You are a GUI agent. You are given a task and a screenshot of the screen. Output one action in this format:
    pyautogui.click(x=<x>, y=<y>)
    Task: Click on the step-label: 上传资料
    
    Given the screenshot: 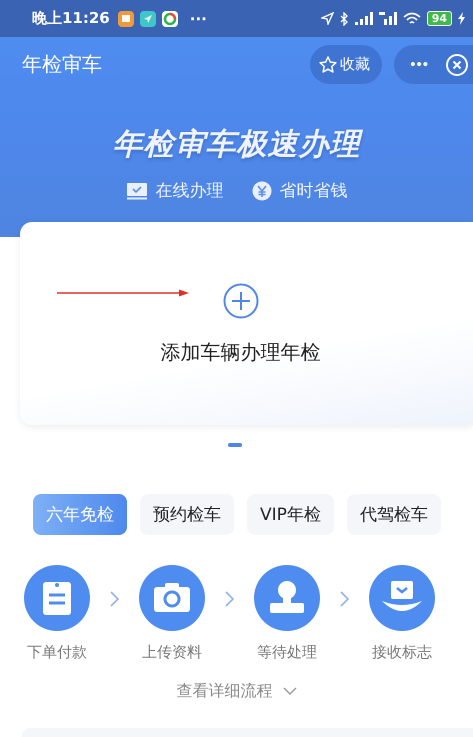 What is the action you would take?
    pyautogui.click(x=172, y=652)
    